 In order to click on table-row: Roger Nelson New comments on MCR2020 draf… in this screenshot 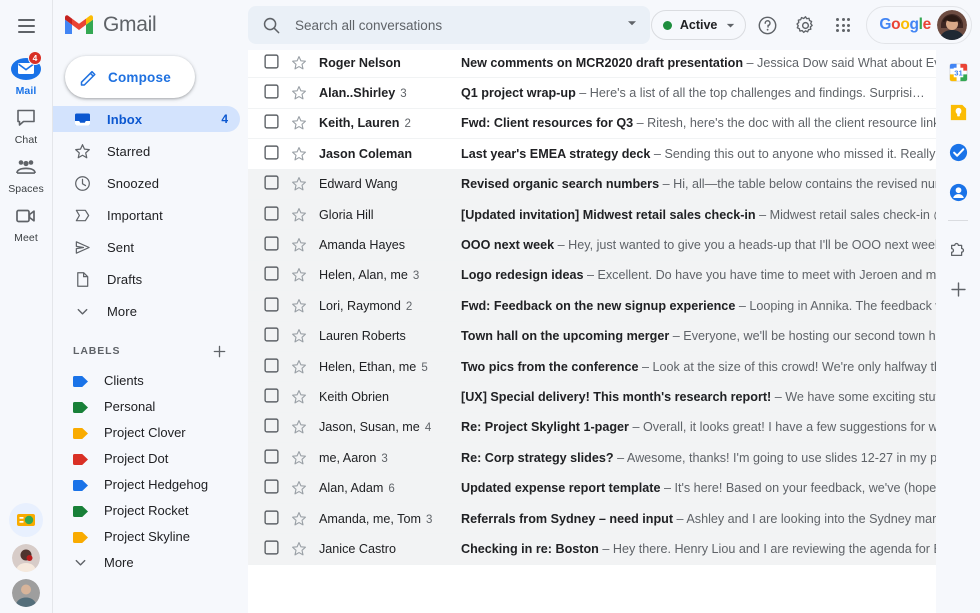, I will do `click(614, 63)`.